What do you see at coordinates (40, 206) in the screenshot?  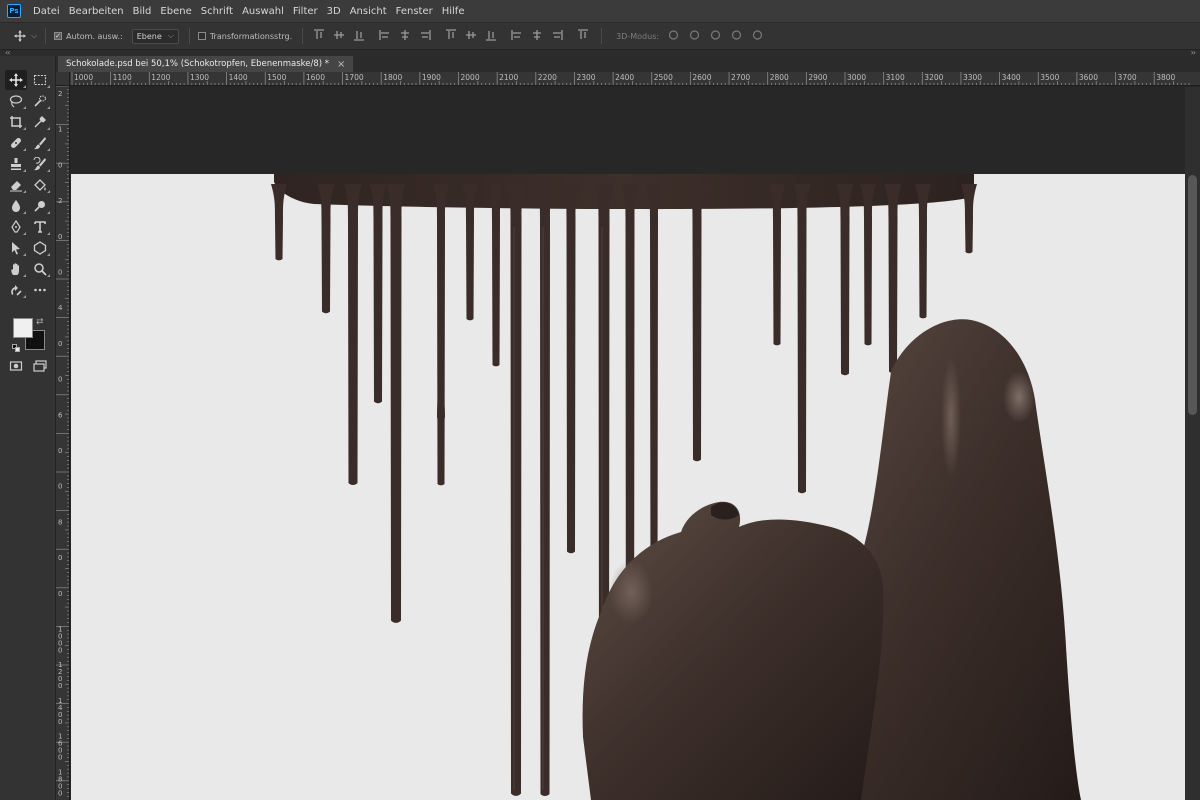 I see `dodge-tool-button` at bounding box center [40, 206].